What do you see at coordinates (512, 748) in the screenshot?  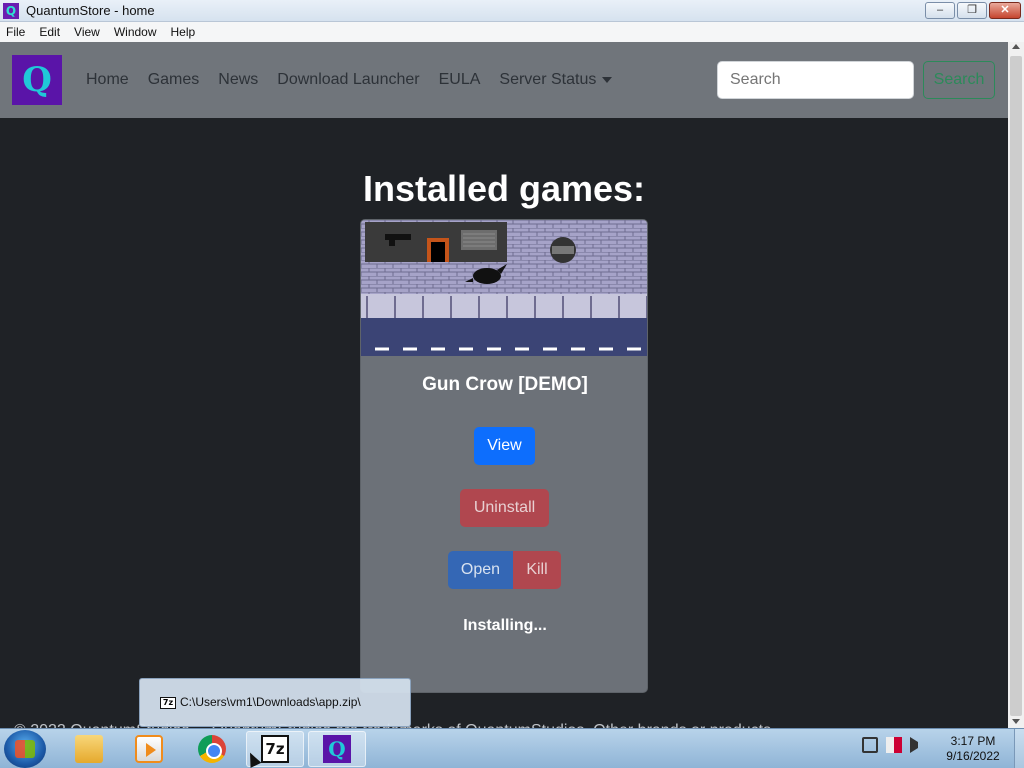 I see `taskbar: 7z Q 3:17 PM 9/16/2022` at bounding box center [512, 748].